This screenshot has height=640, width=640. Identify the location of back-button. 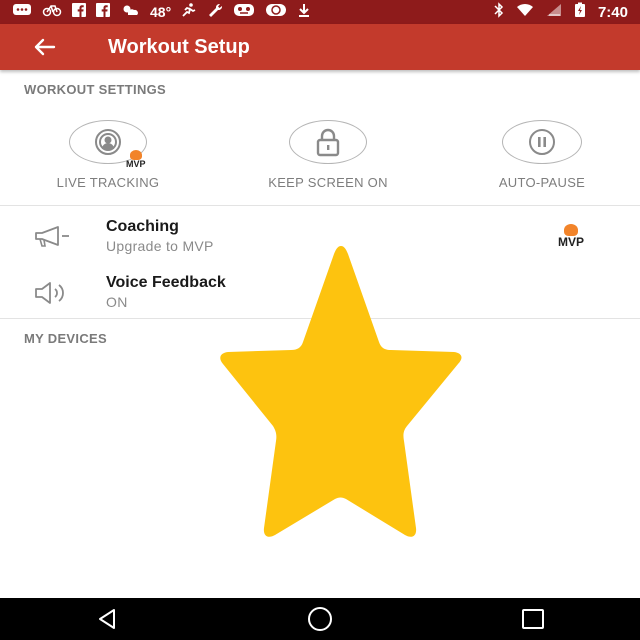
(44, 47).